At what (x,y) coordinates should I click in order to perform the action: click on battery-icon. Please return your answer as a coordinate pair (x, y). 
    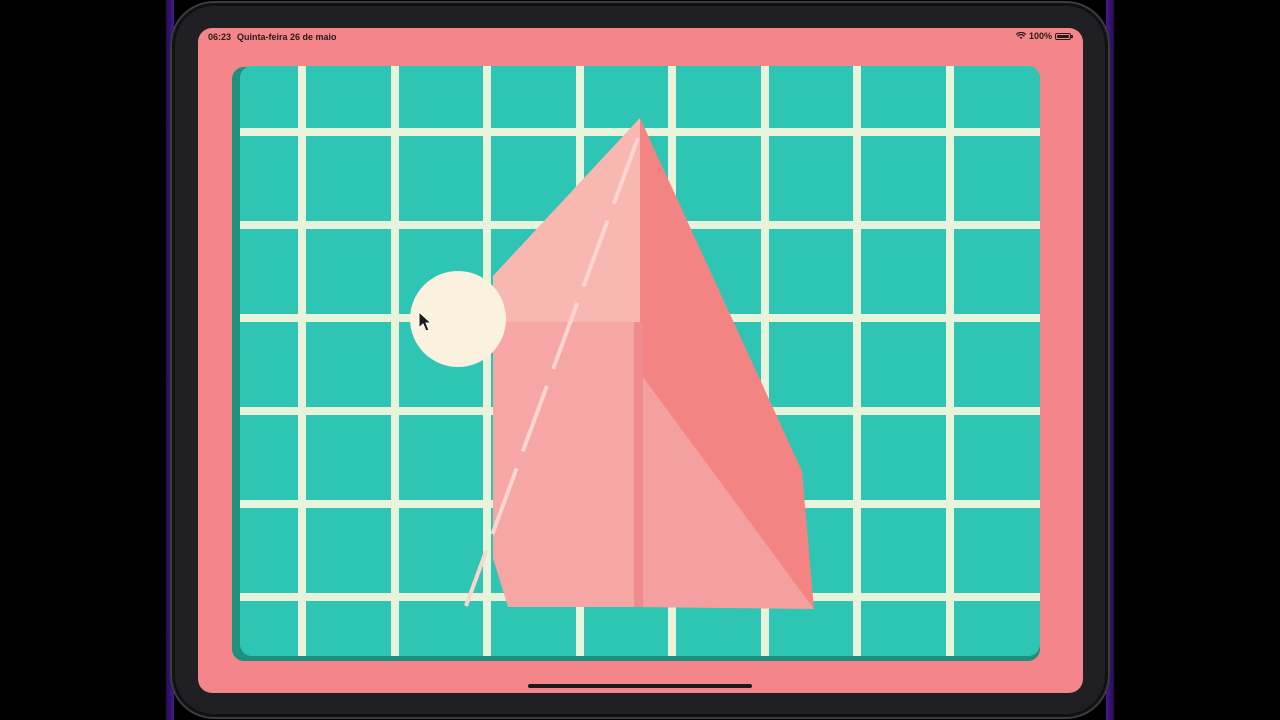
    Looking at the image, I should click on (1064, 36).